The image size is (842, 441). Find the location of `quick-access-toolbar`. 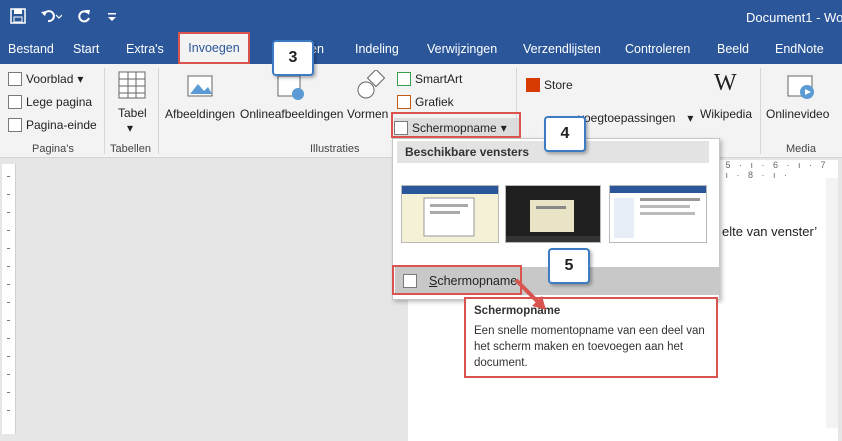

quick-access-toolbar is located at coordinates (64, 17).